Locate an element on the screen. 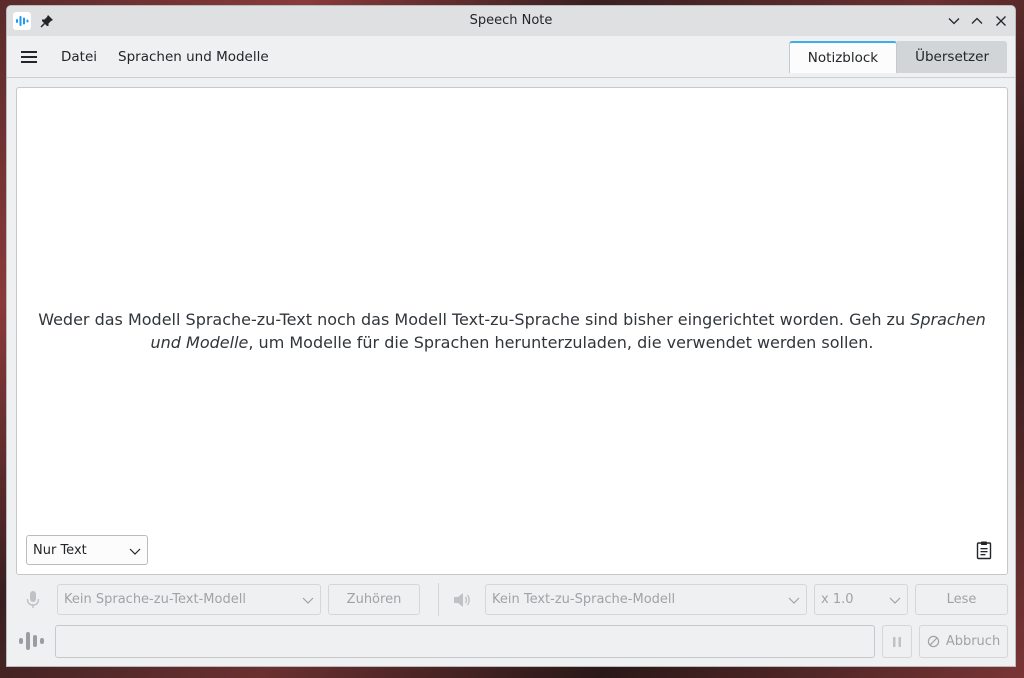 The height and width of the screenshot is (678, 1024). cancel-button: Abbruch is located at coordinates (963, 641).